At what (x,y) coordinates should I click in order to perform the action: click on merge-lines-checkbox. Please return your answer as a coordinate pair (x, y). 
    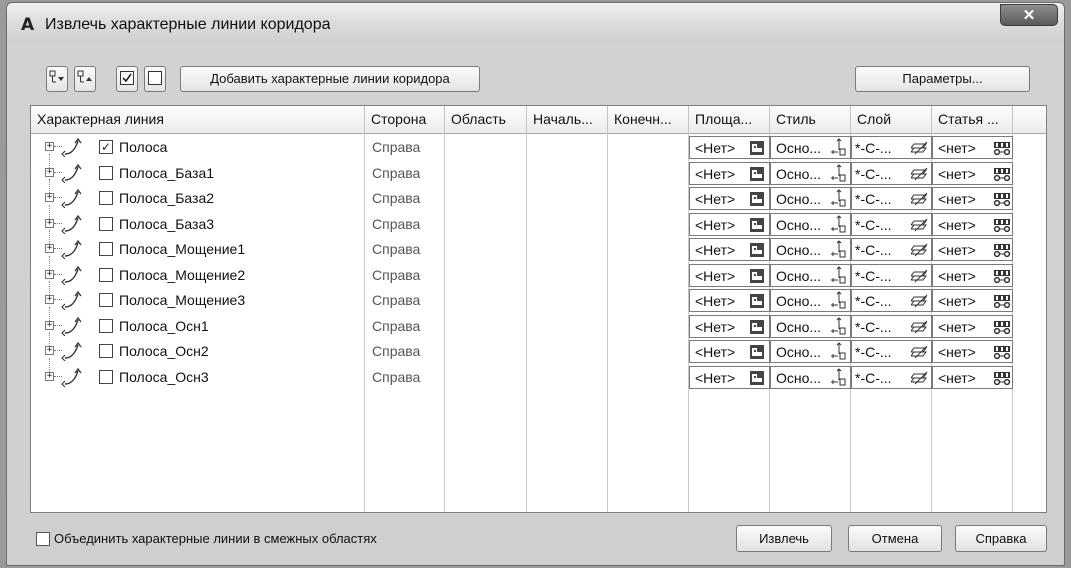
    Looking at the image, I should click on (43, 539).